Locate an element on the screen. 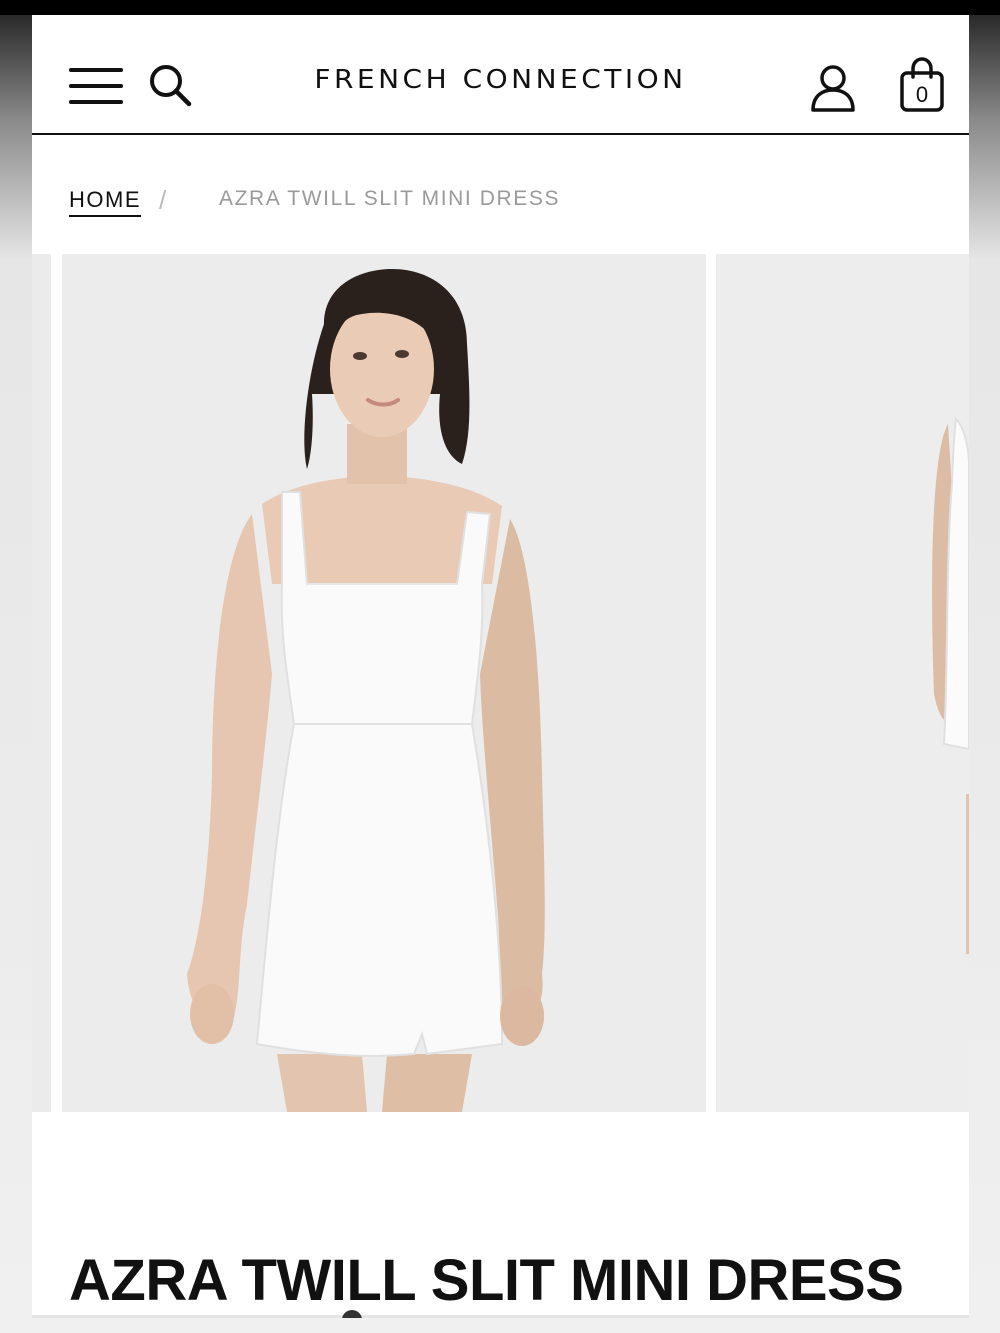  product-title: AZRA TWILL SLIT MINI DRESS is located at coordinates (486, 1280).